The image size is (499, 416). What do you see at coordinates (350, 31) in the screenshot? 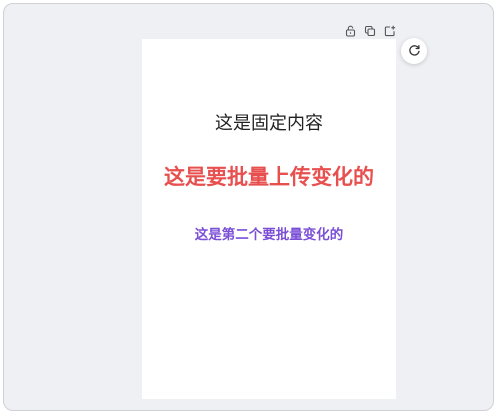
I see `lock-icon` at bounding box center [350, 31].